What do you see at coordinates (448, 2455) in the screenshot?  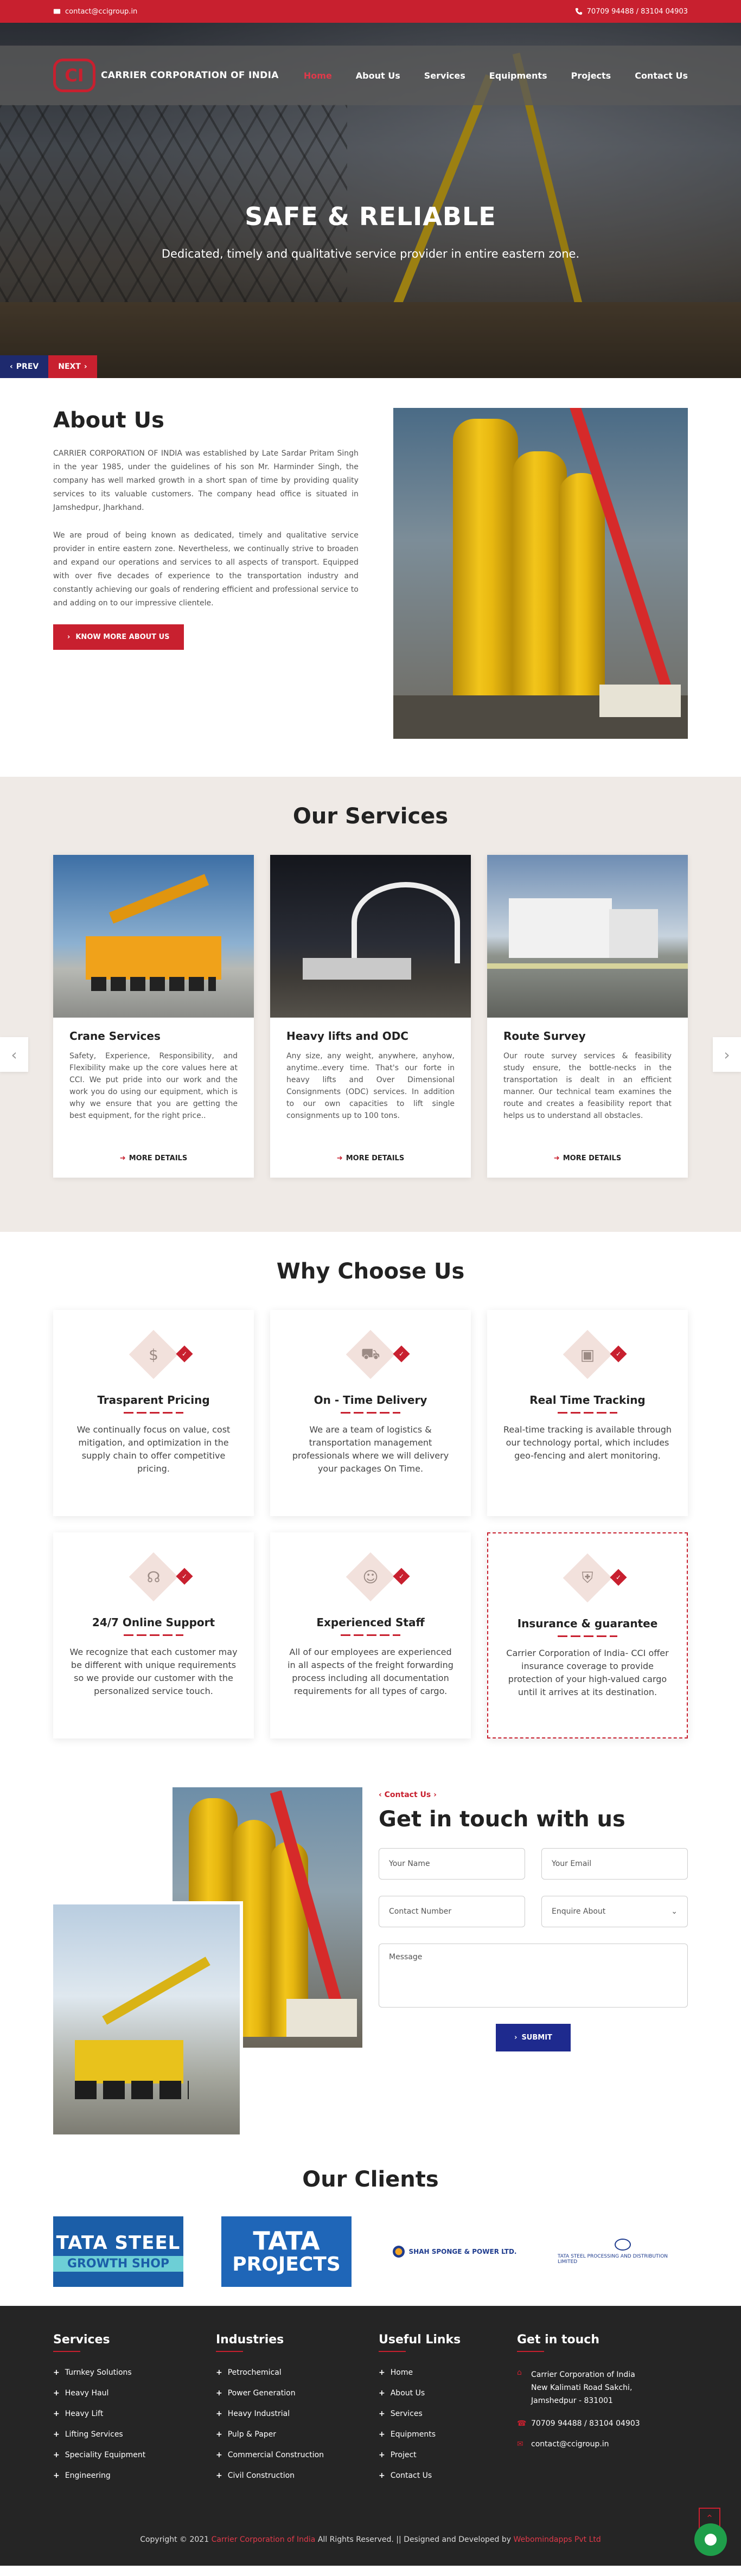 I see `footer-link: + Project` at bounding box center [448, 2455].